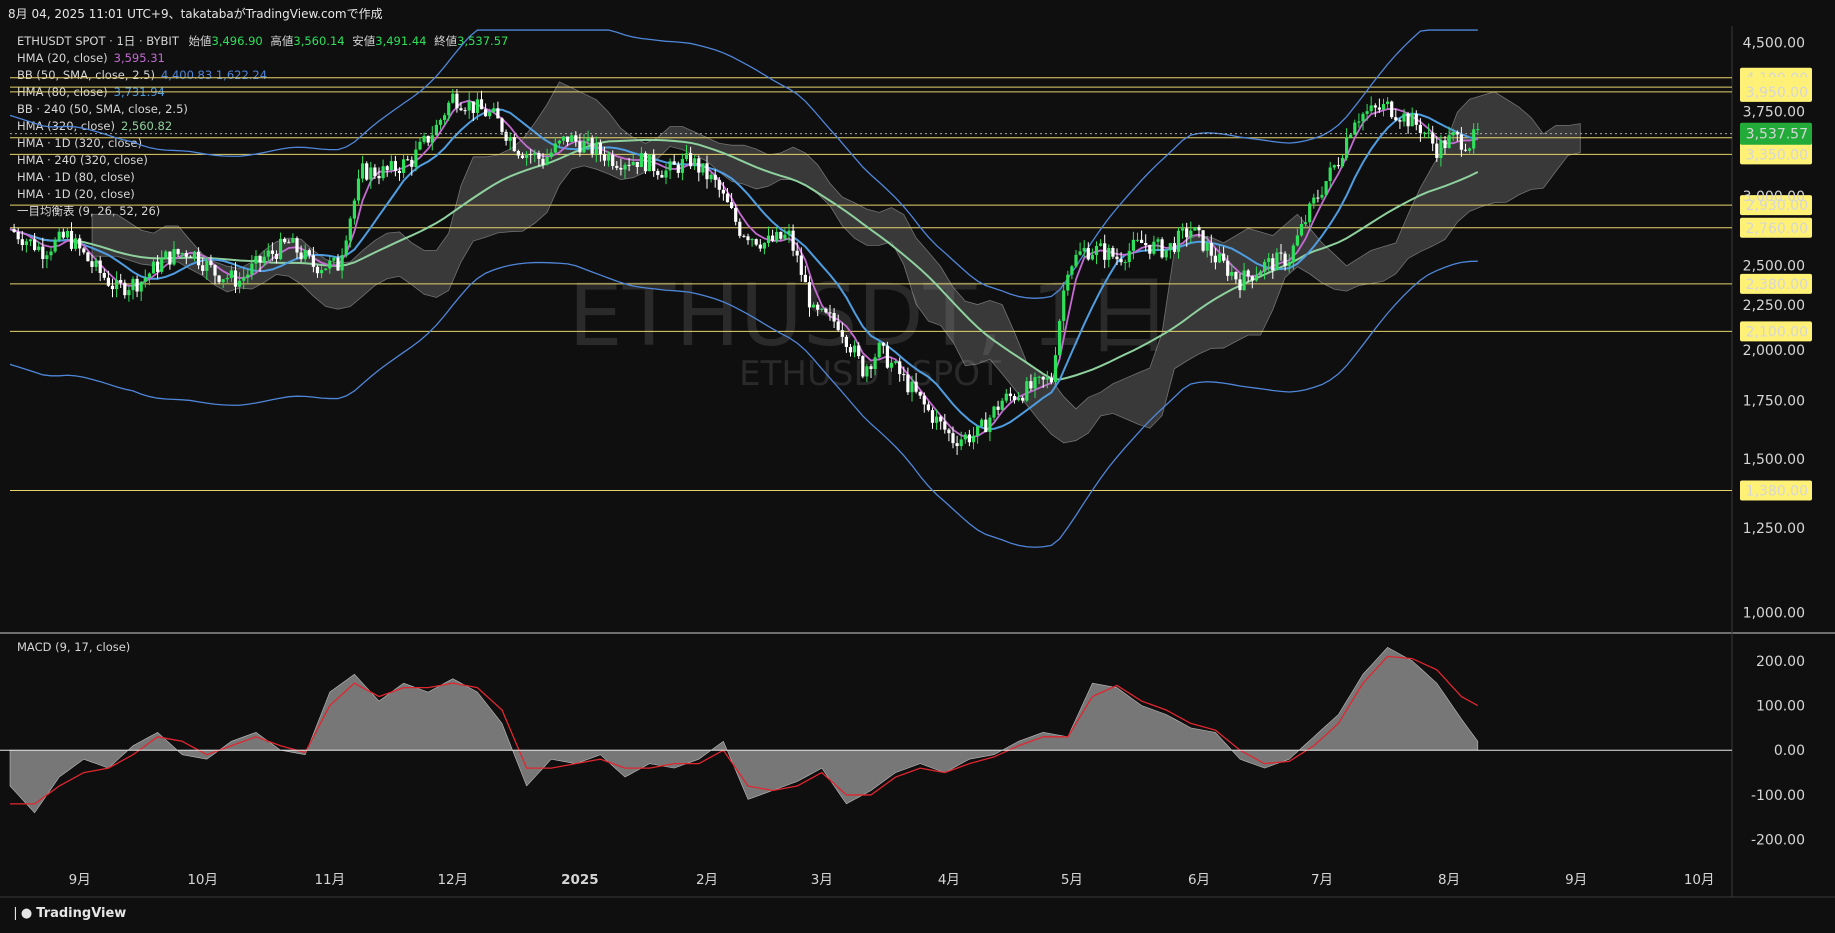 The width and height of the screenshot is (1835, 933). Describe the element at coordinates (869, 316) in the screenshot. I see `watermark-title: ETHUSDT, 1日` at that location.